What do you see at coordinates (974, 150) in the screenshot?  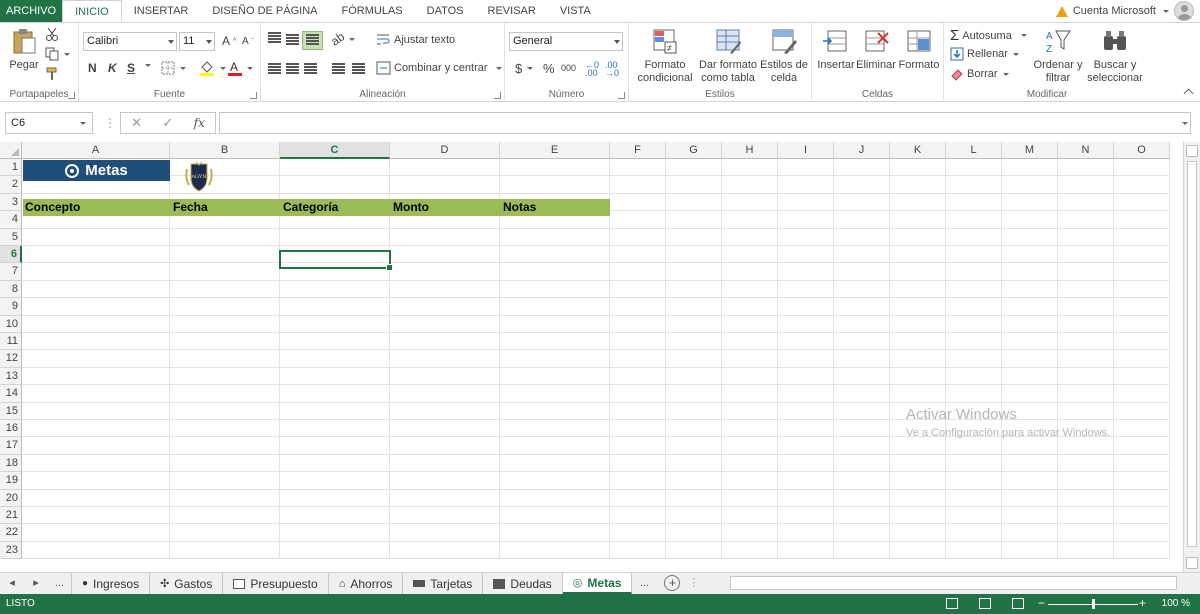 I see `column-header-l: L` at bounding box center [974, 150].